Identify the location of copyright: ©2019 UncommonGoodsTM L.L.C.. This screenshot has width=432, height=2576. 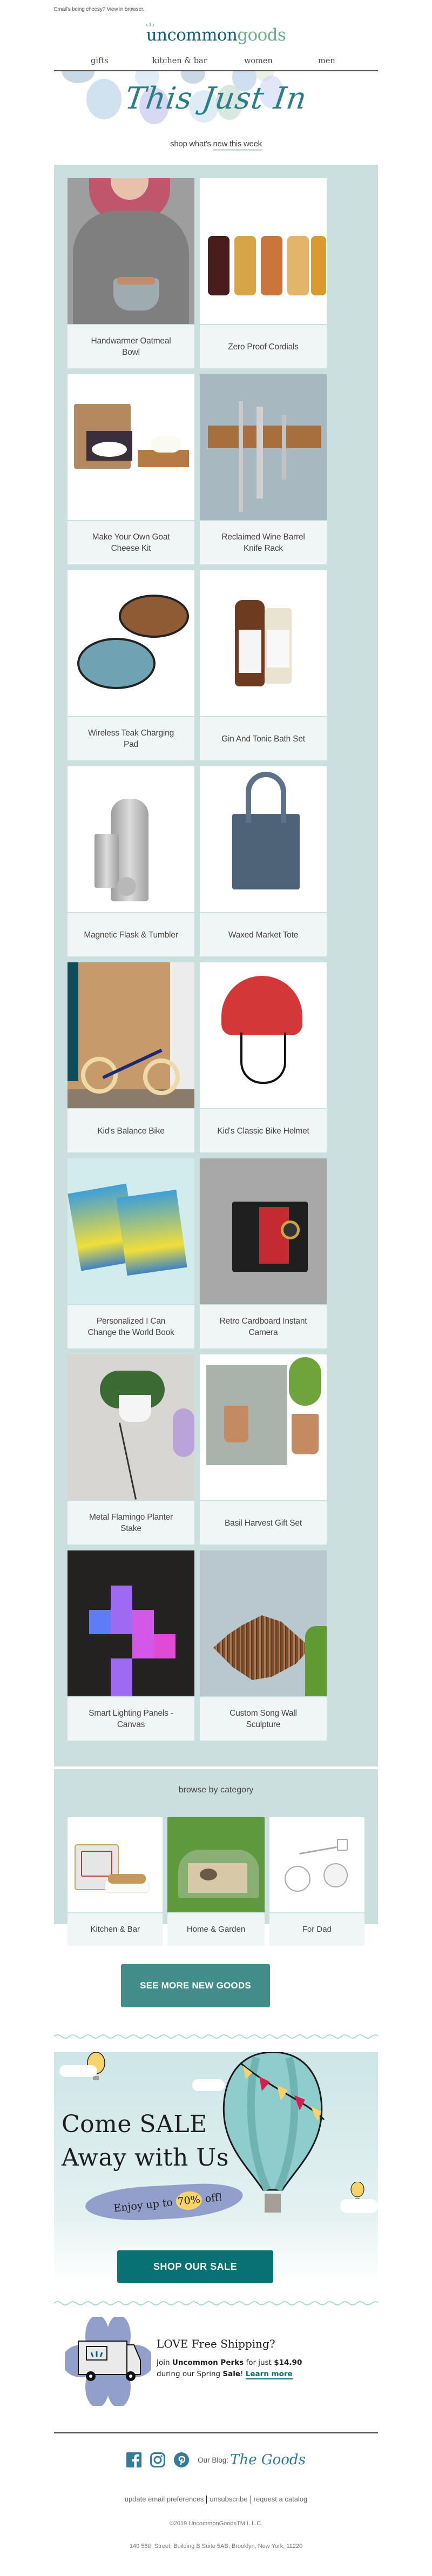
(216, 2523).